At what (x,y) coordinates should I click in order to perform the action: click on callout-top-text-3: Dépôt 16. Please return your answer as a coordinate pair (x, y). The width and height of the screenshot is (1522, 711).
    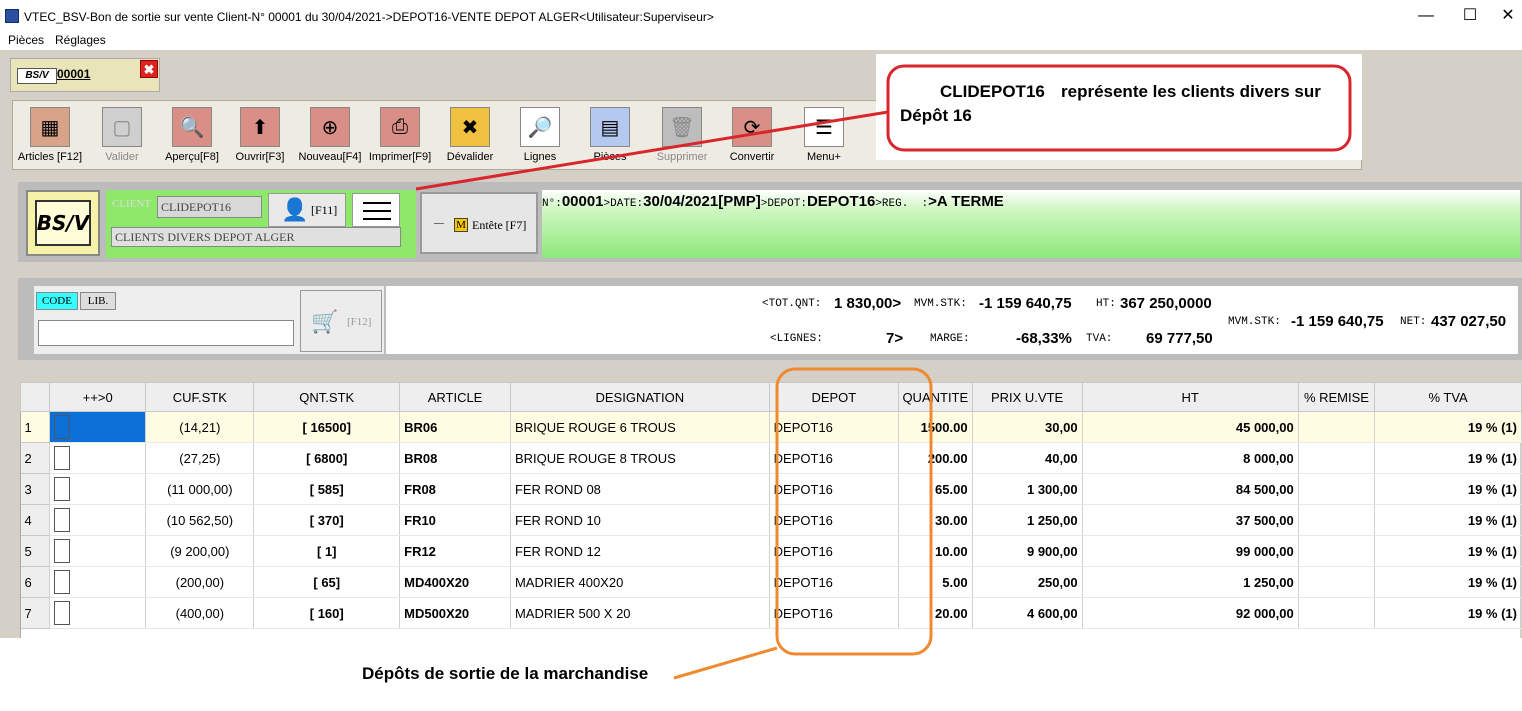
    Looking at the image, I should click on (936, 115).